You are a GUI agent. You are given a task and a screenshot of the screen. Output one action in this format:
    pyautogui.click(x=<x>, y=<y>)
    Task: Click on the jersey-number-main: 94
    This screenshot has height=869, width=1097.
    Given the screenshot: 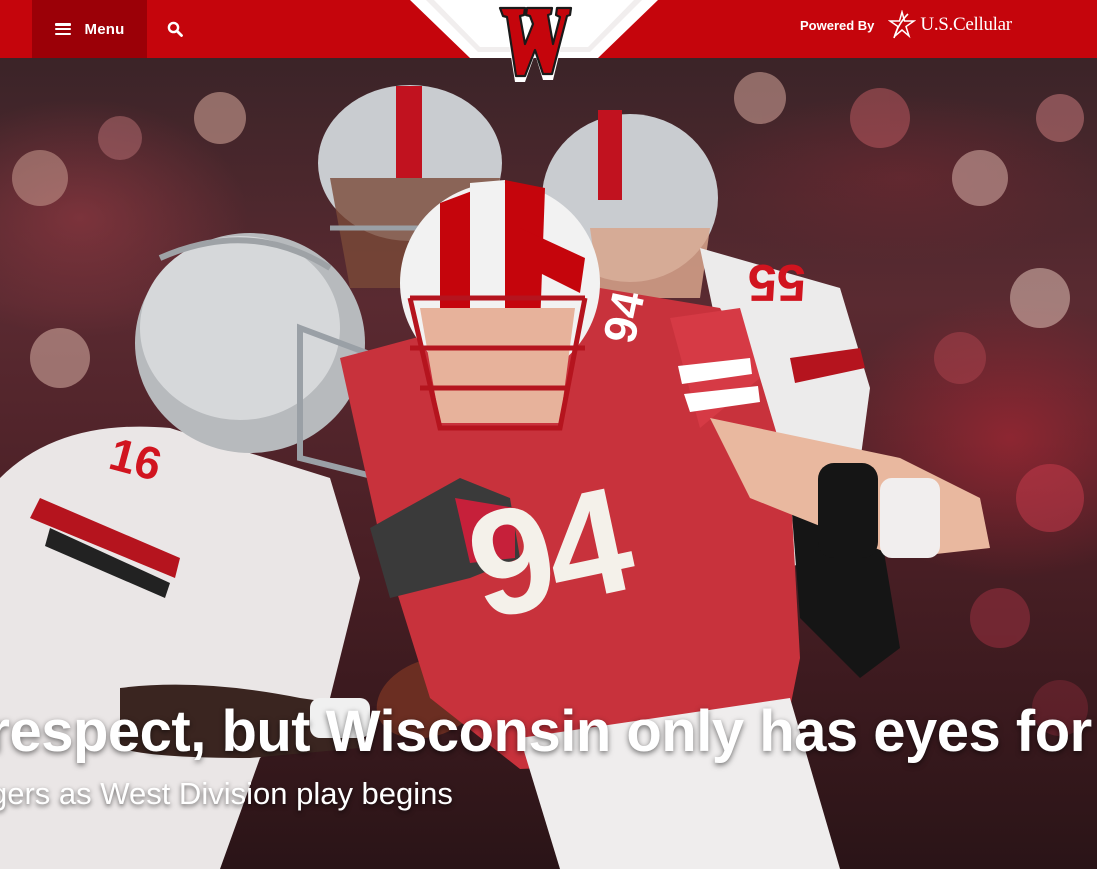 What is the action you would take?
    pyautogui.click(x=547, y=553)
    